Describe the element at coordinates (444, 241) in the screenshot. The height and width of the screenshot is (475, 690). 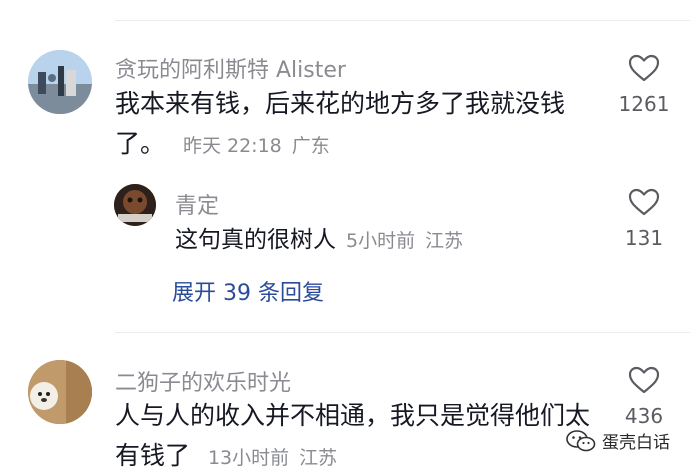
I see `reply-location: 江苏` at that location.